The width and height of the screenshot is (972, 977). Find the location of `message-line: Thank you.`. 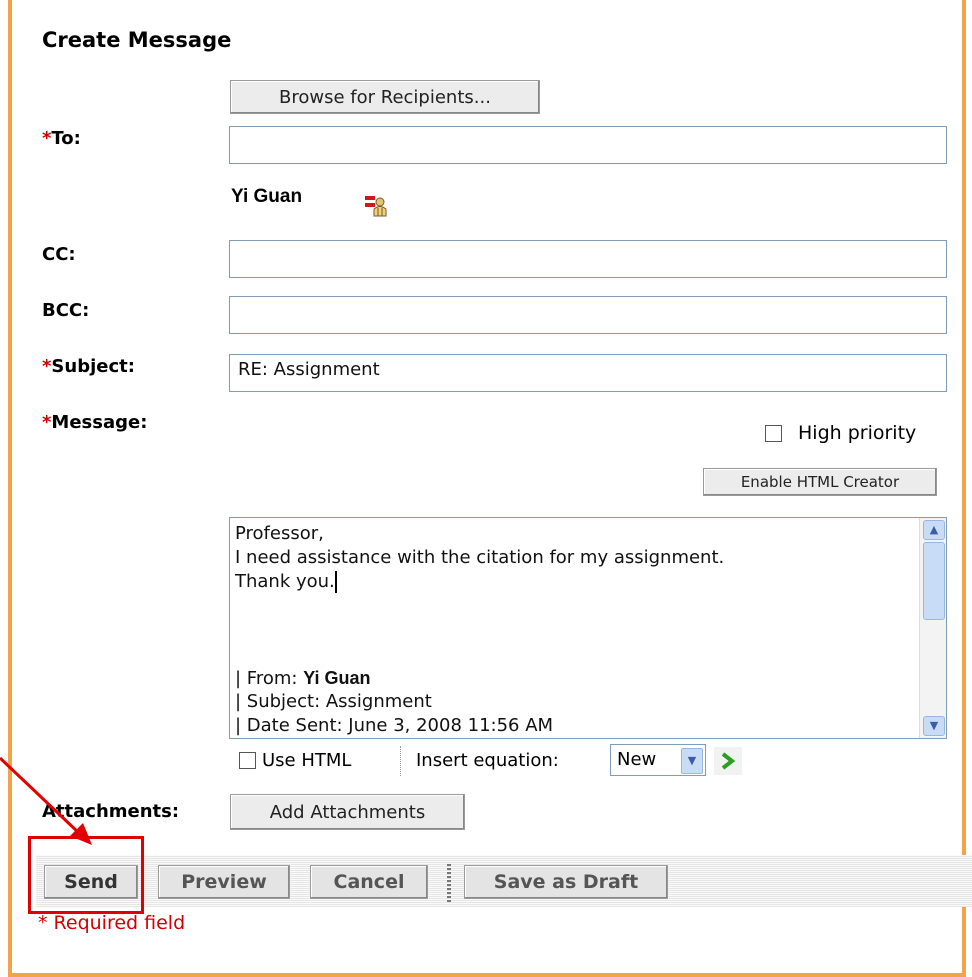

message-line: Thank you. is located at coordinates (286, 582).